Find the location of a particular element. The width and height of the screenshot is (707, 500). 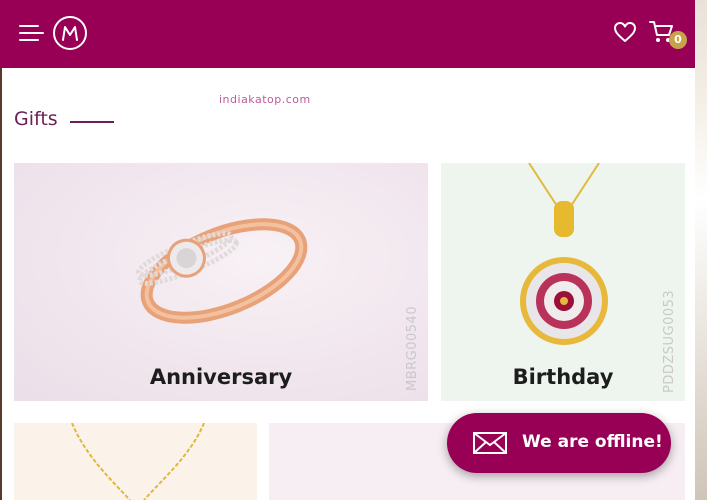

gift-card-necklace is located at coordinates (135, 461).